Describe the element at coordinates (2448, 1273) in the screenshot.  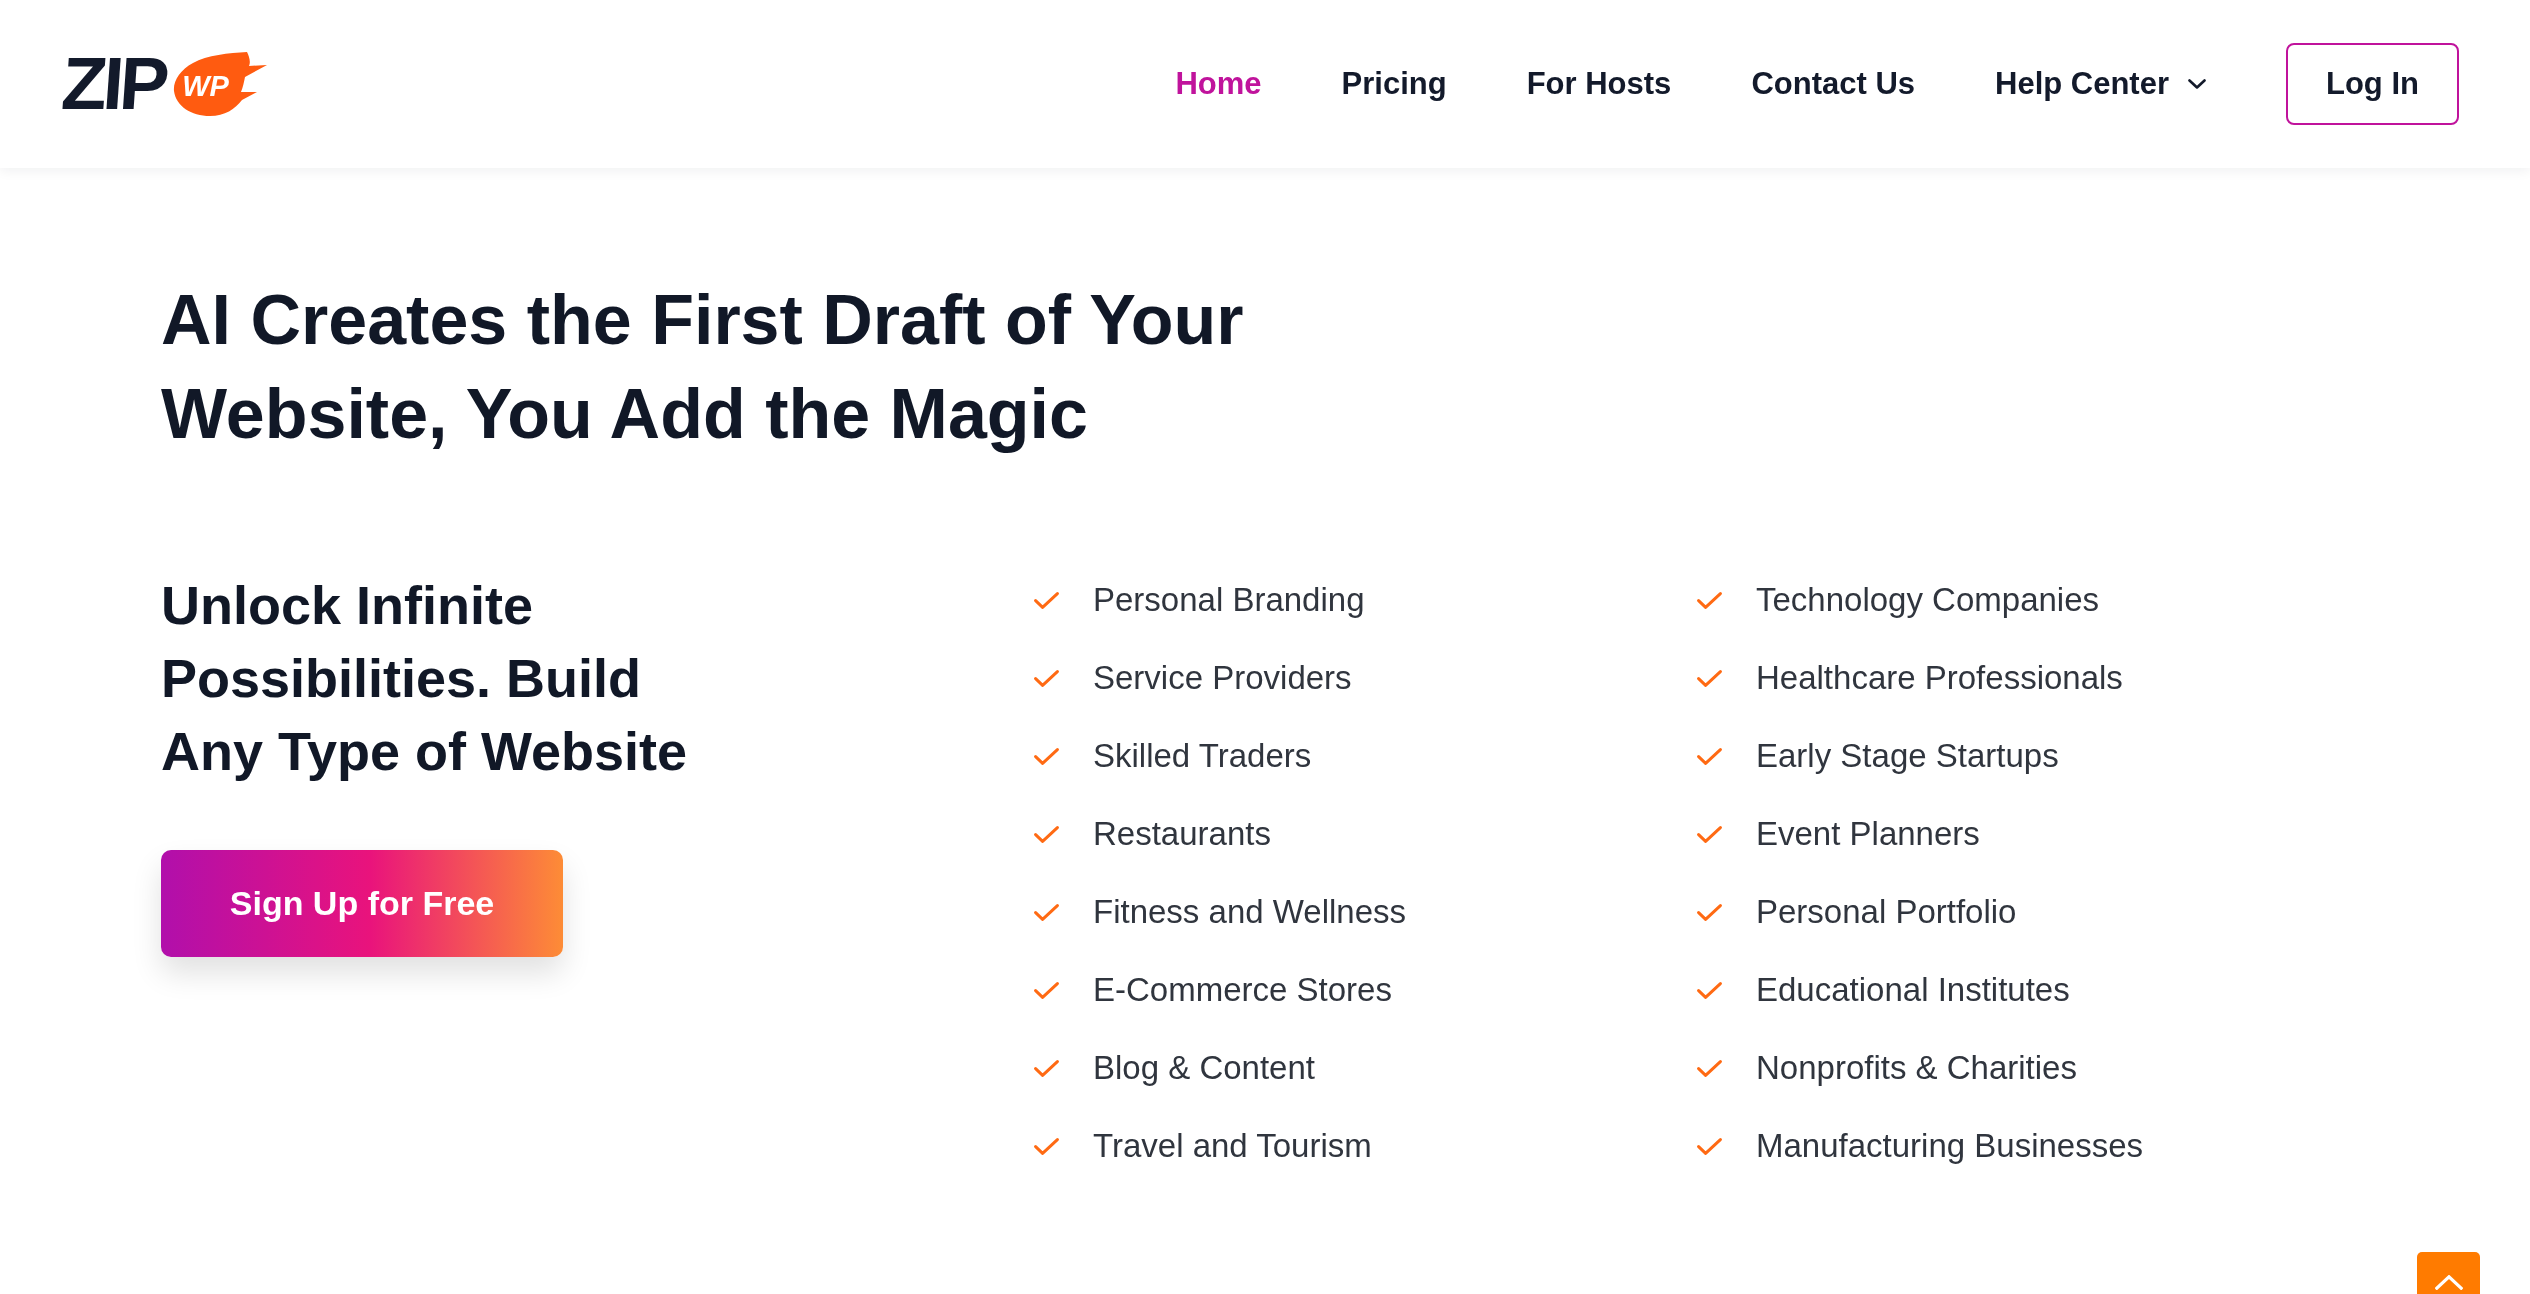
I see `scroll-to-top-button` at that location.